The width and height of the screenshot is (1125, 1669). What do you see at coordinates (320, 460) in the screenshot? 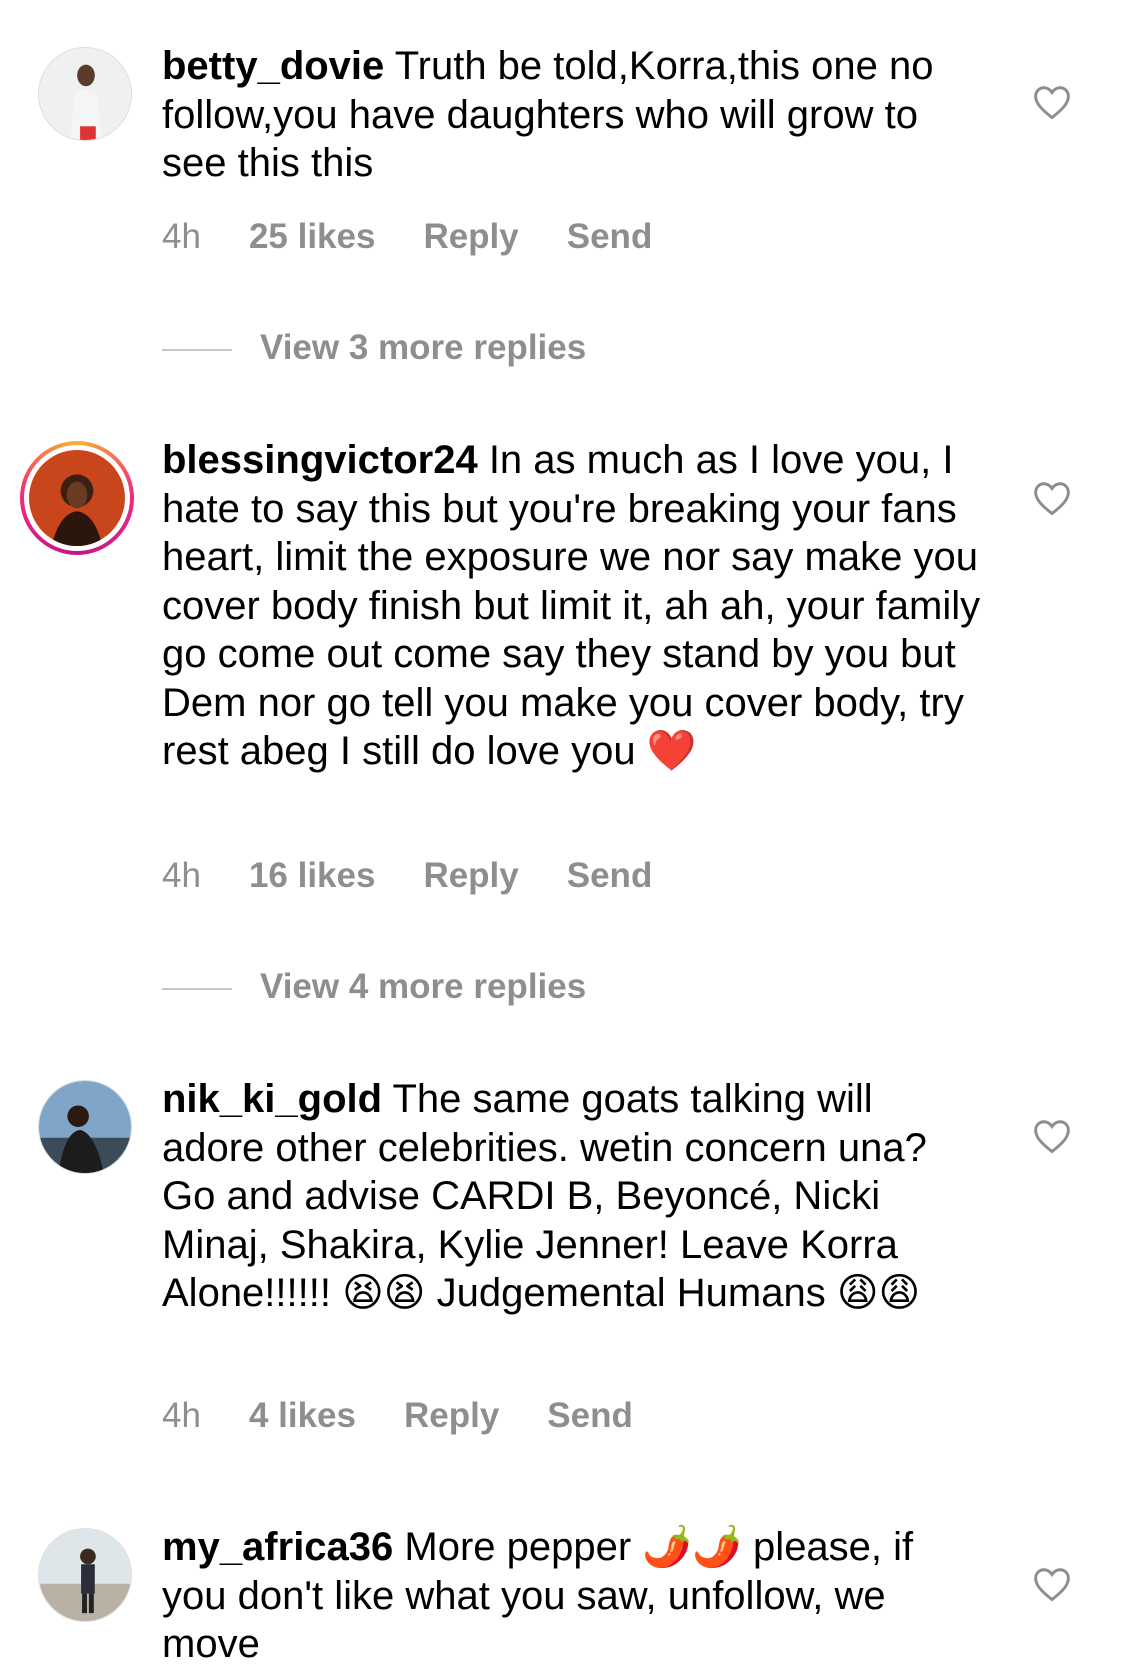
I see `comment-username: blessingvictor24` at bounding box center [320, 460].